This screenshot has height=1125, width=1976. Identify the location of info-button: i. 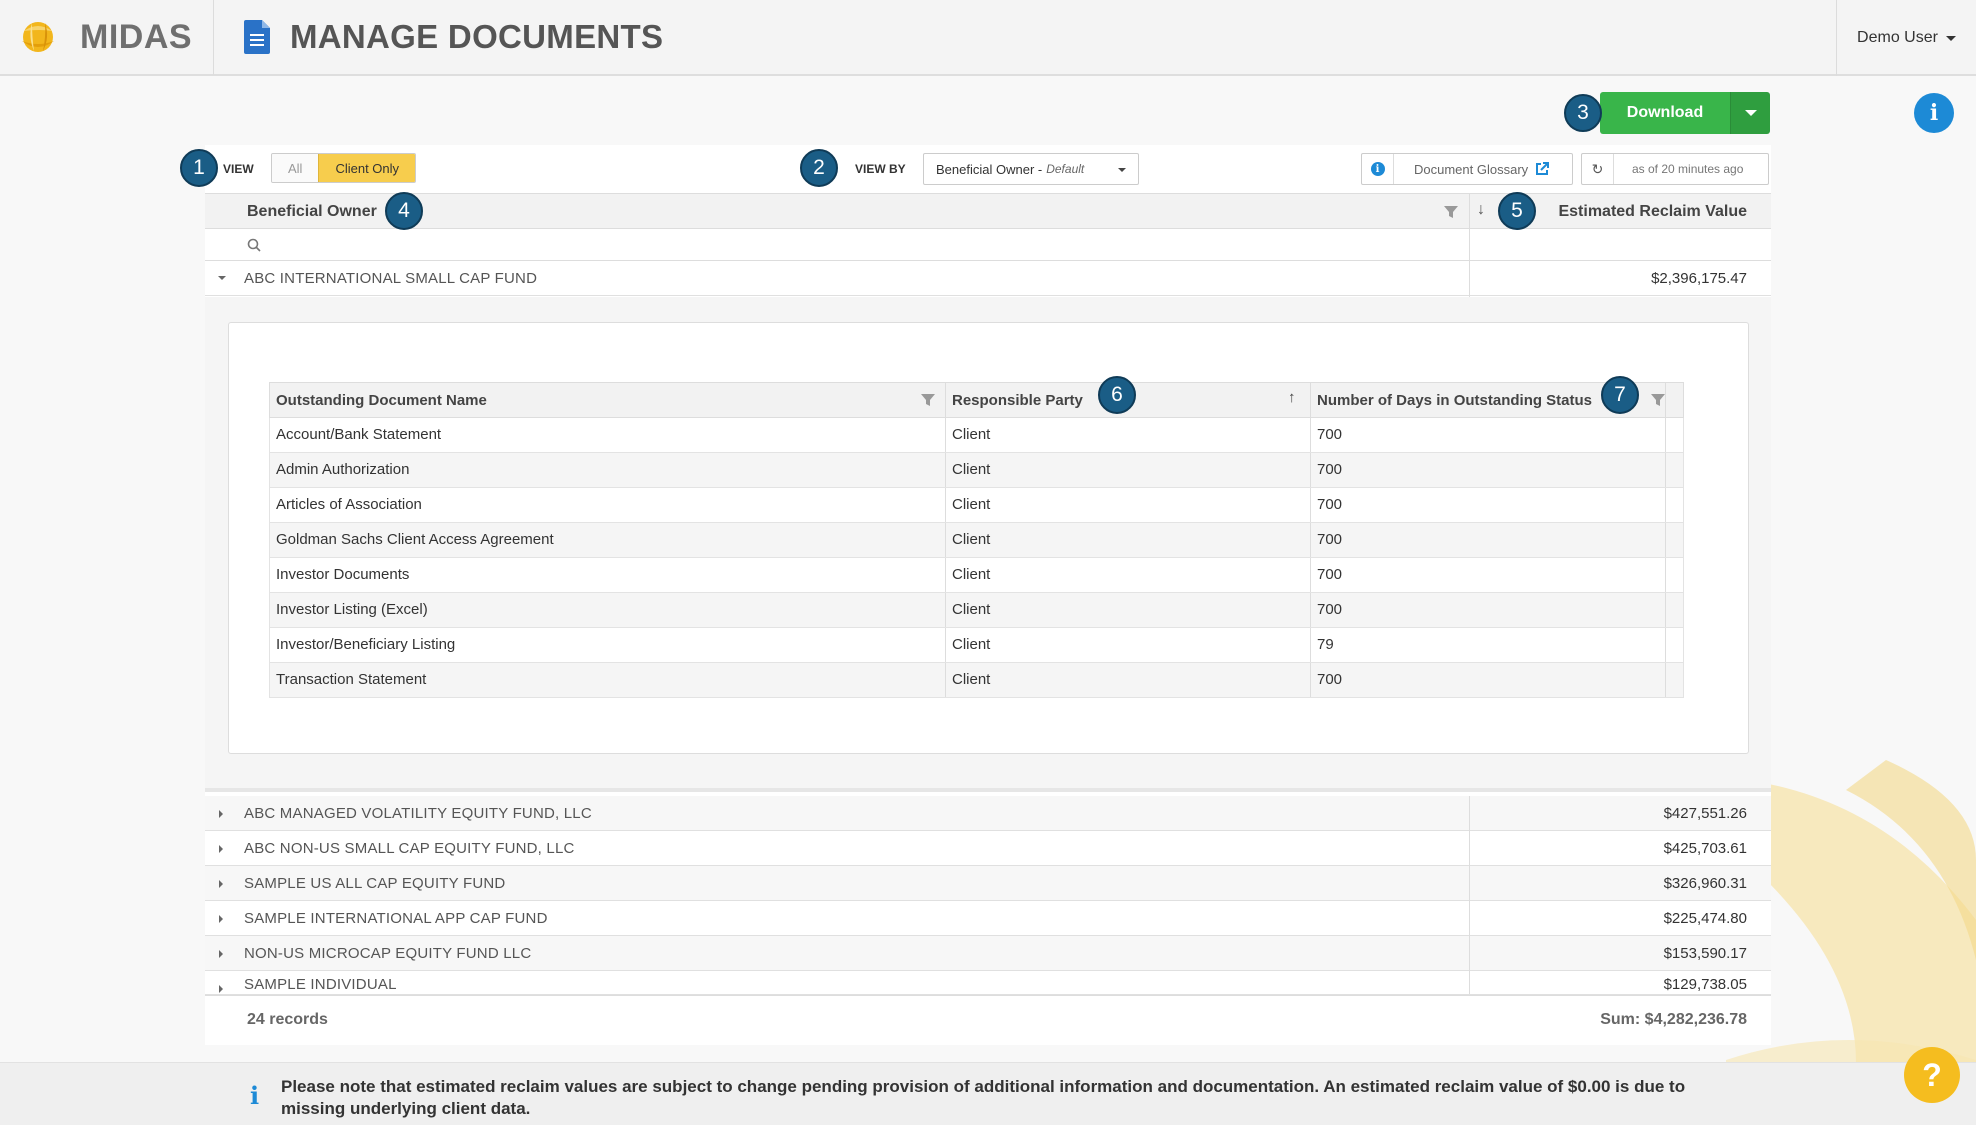
(1934, 113).